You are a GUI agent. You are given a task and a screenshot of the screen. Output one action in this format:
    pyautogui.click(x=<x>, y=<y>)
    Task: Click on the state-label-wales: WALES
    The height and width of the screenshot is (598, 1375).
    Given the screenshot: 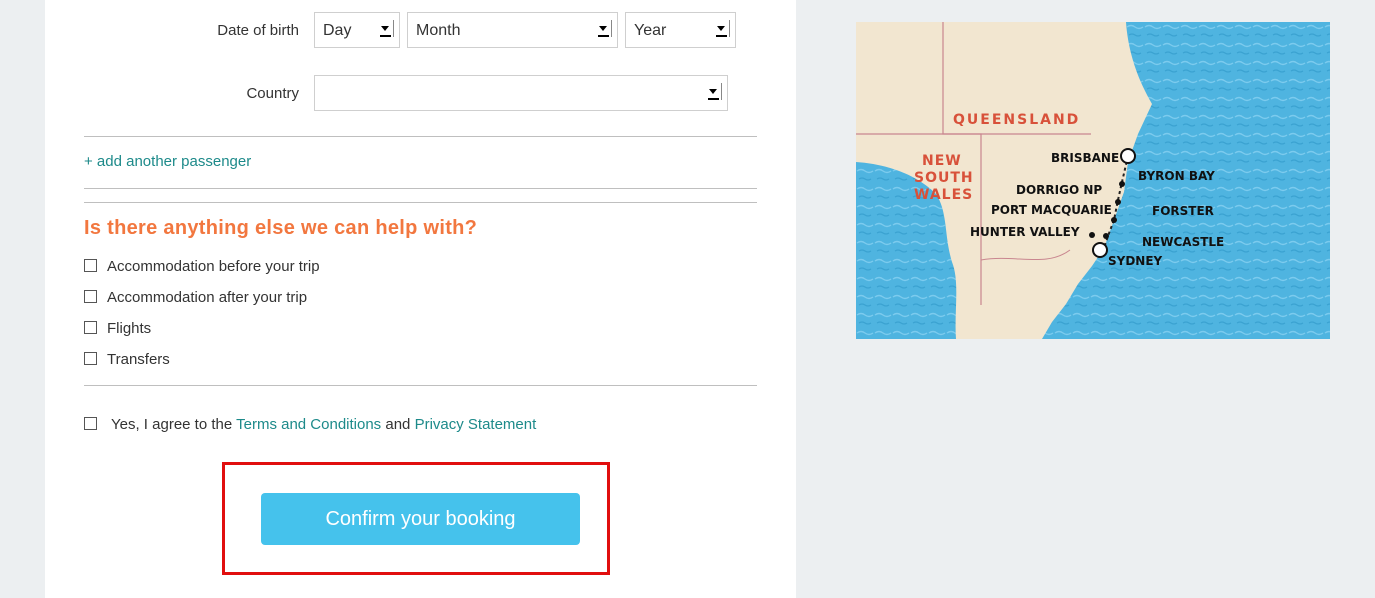 What is the action you would take?
    pyautogui.click(x=943, y=195)
    